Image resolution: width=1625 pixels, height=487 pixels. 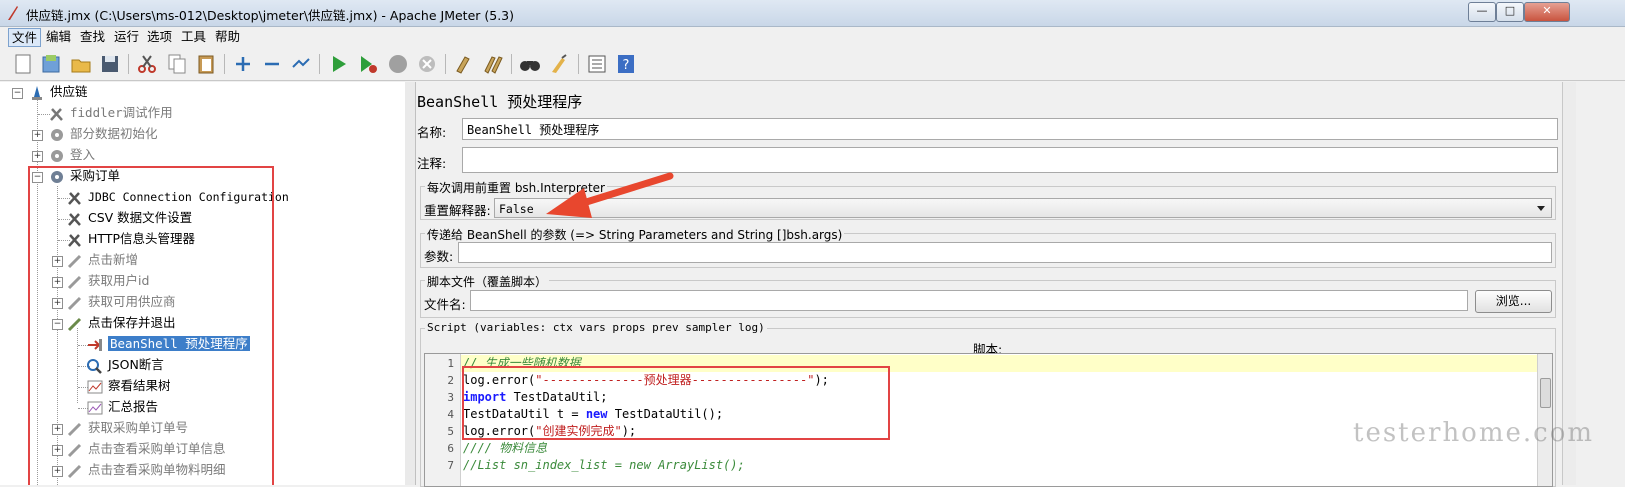 What do you see at coordinates (13, 13) in the screenshot?
I see `jmeter-feather-icon` at bounding box center [13, 13].